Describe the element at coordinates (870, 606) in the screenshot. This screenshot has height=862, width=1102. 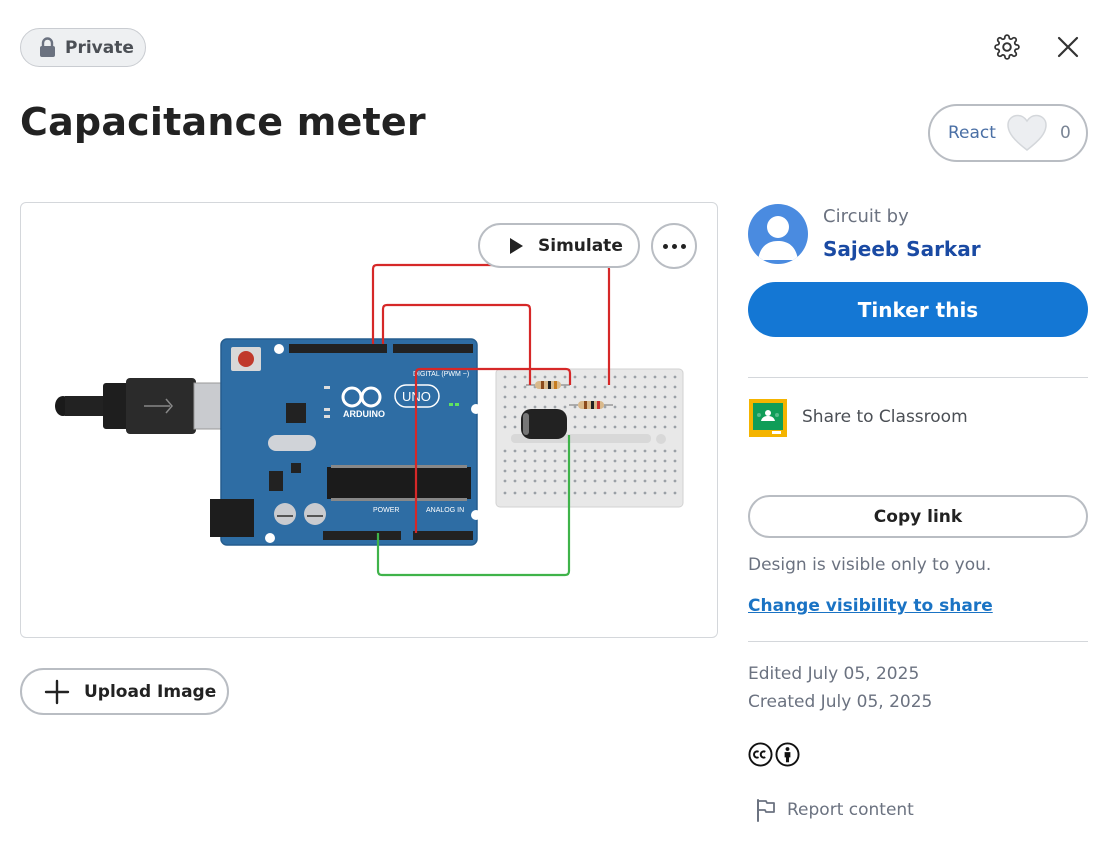
I see `change-visibility-link: Change visibility to share` at that location.